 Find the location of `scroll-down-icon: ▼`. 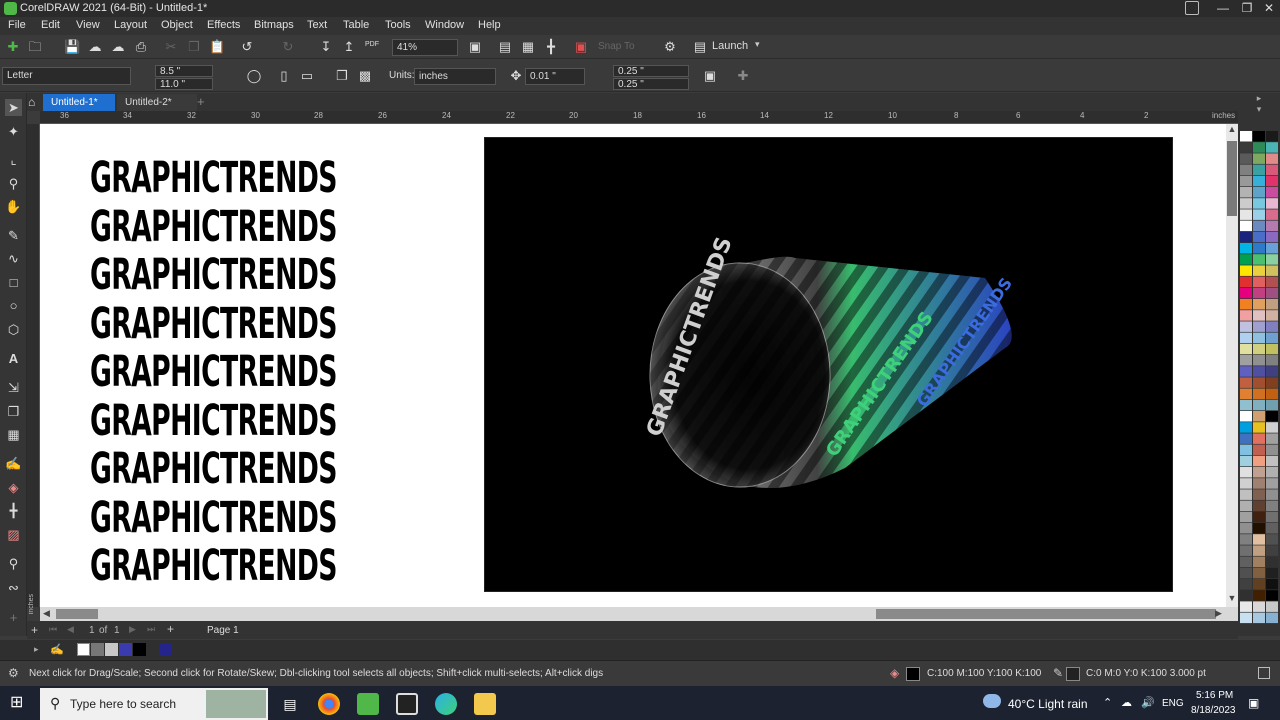

scroll-down-icon: ▼ is located at coordinates (1232, 599).